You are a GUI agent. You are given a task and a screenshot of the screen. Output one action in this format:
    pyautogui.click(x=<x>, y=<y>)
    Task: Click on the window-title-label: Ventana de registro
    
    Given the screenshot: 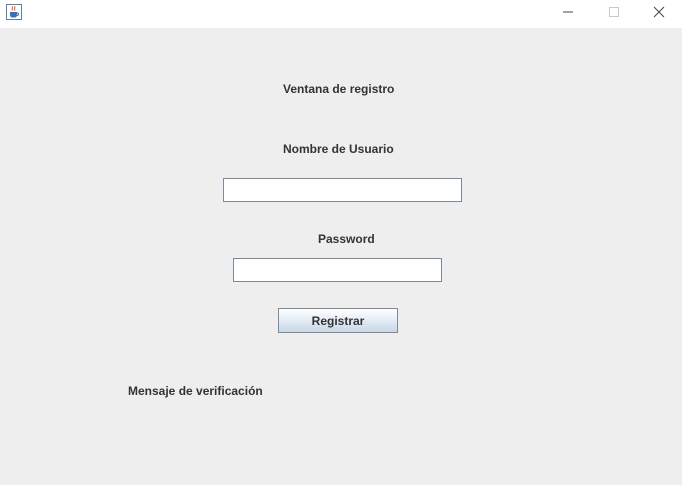 What is the action you would take?
    pyautogui.click(x=339, y=89)
    